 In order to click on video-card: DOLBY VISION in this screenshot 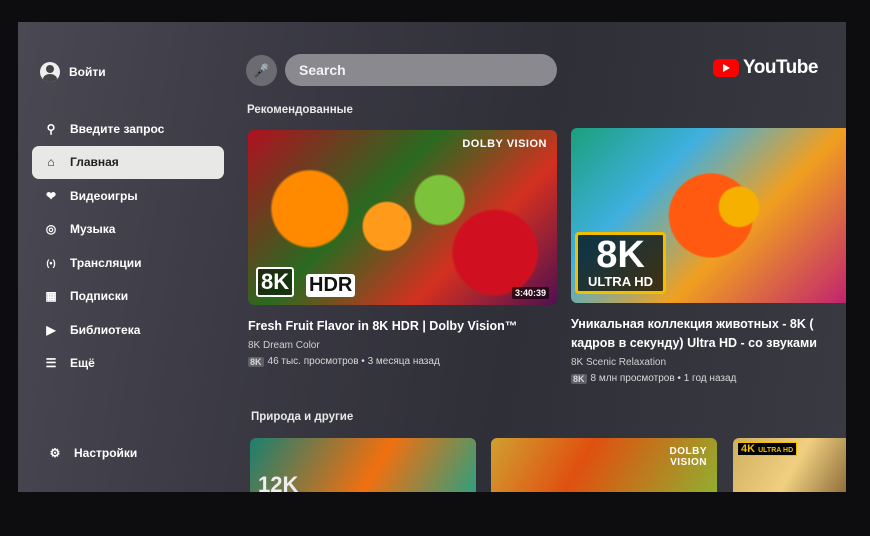, I will do `click(604, 465)`.